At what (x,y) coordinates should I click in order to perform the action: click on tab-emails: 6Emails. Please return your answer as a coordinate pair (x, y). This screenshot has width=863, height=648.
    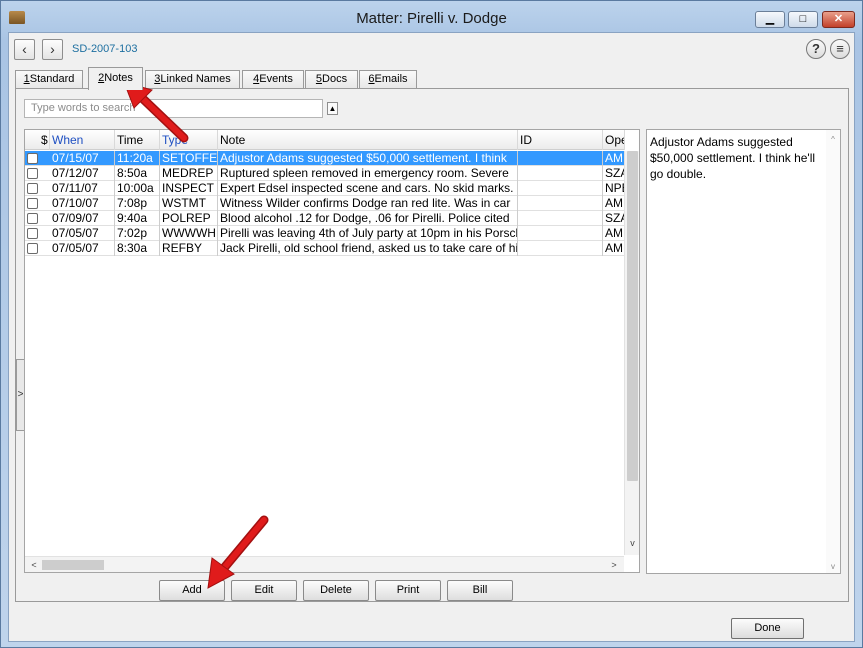
    Looking at the image, I should click on (388, 79).